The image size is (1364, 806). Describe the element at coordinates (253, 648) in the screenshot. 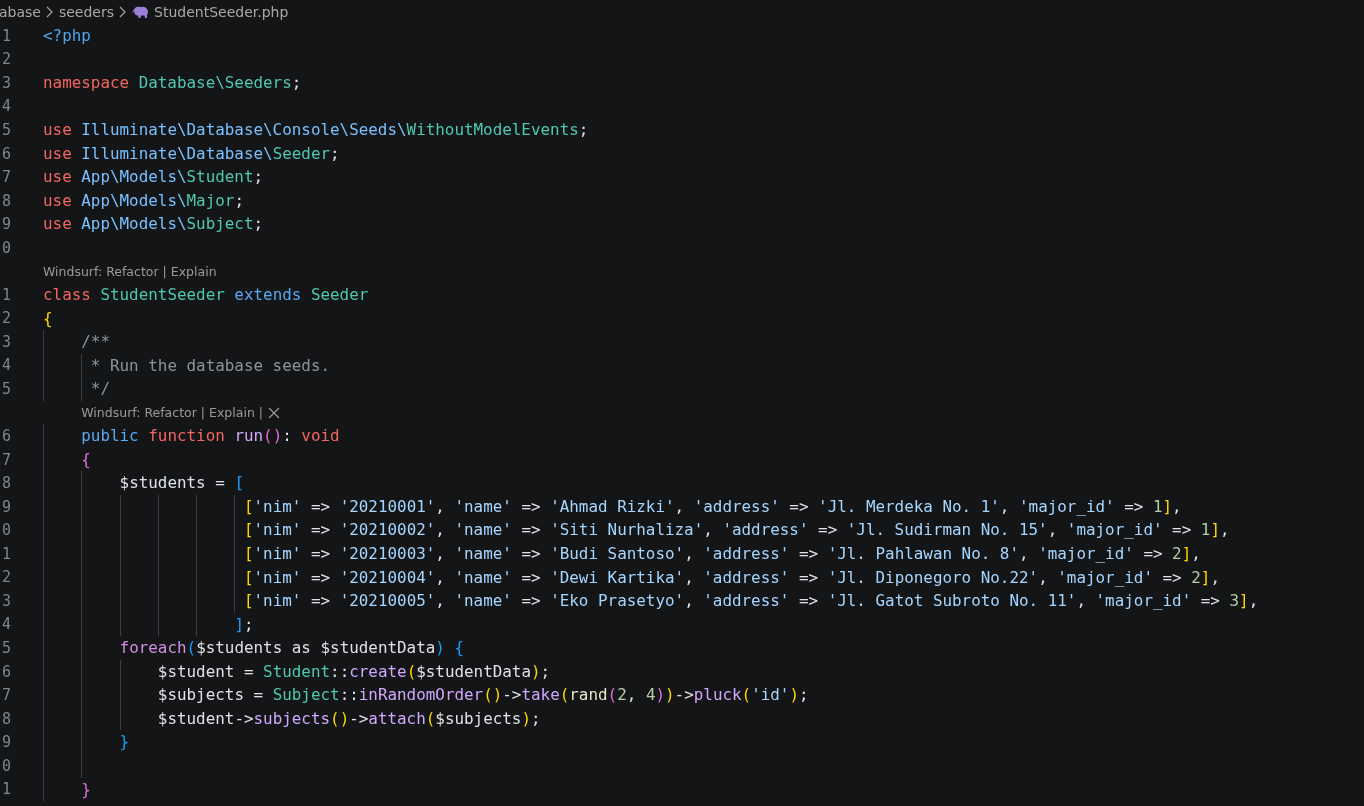

I see `code-line: foreach($students as $studentData) {` at that location.